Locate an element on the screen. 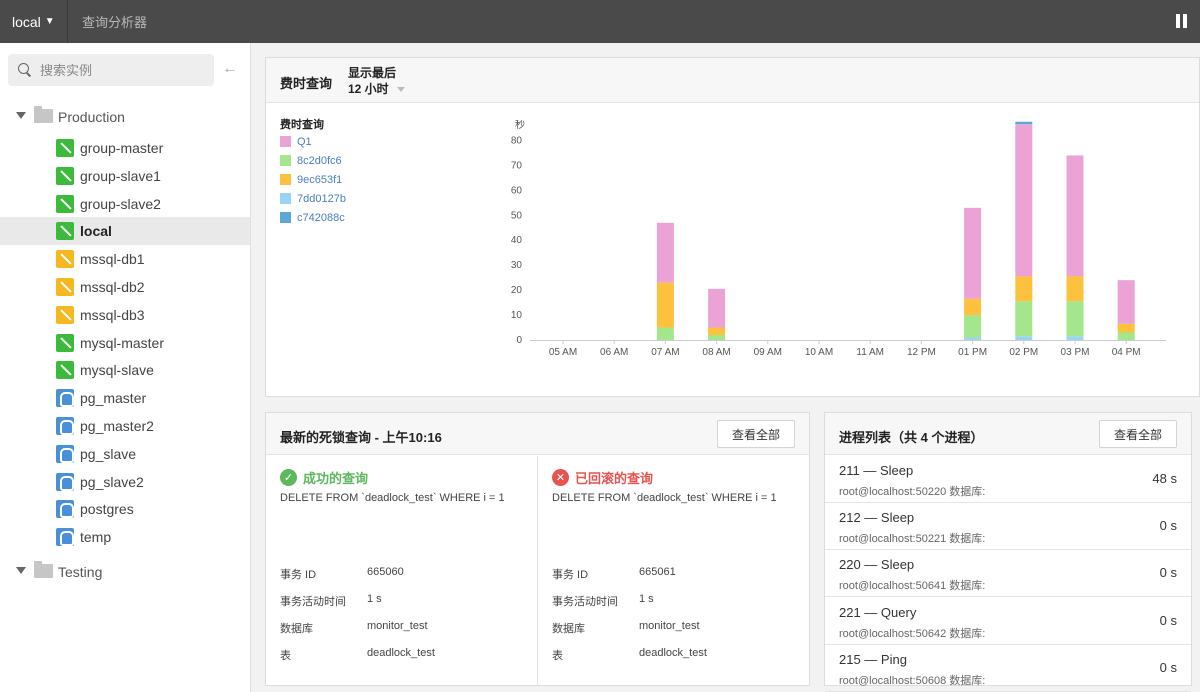 This screenshot has width=1200, height=692. sidebar-item-mssql-db3: mssql-db3 is located at coordinates (125, 315).